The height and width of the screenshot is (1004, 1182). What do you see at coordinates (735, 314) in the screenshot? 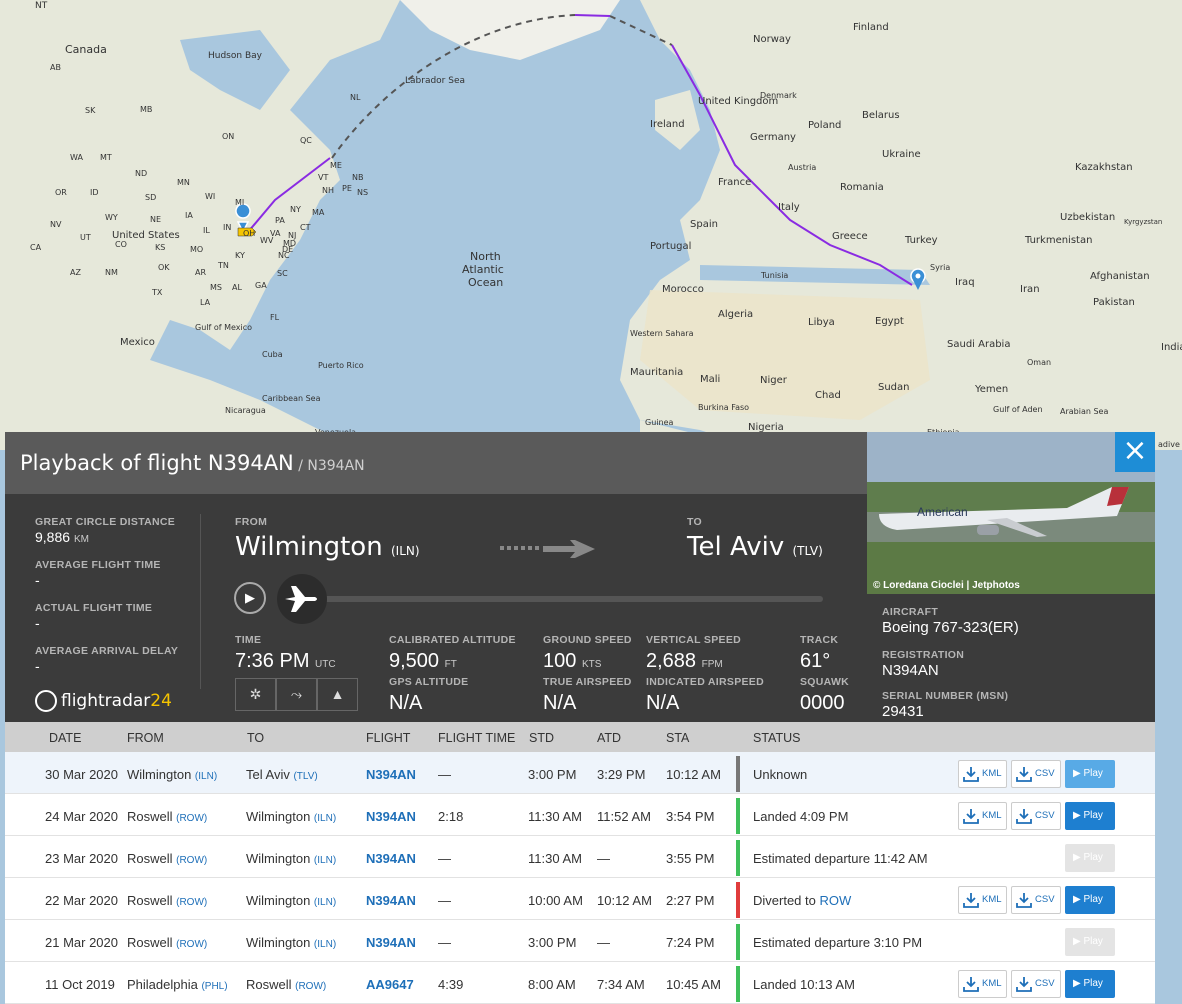
I see `map-label: Algeria` at bounding box center [735, 314].